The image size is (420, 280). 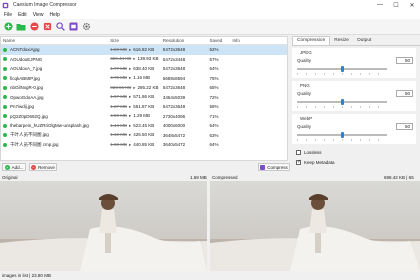 I want to click on resolution-cell: 3648x5472, so click(x=174, y=135).